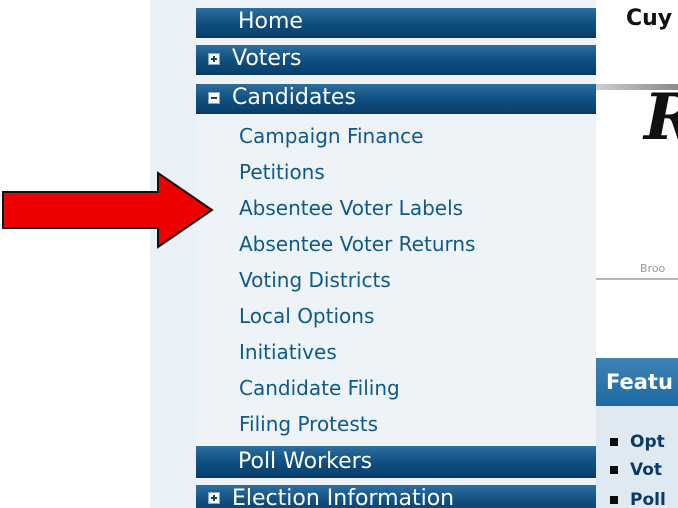 This screenshot has width=678, height=508. Describe the element at coordinates (288, 352) in the screenshot. I see `subnav-initiatives: Initiatives` at that location.